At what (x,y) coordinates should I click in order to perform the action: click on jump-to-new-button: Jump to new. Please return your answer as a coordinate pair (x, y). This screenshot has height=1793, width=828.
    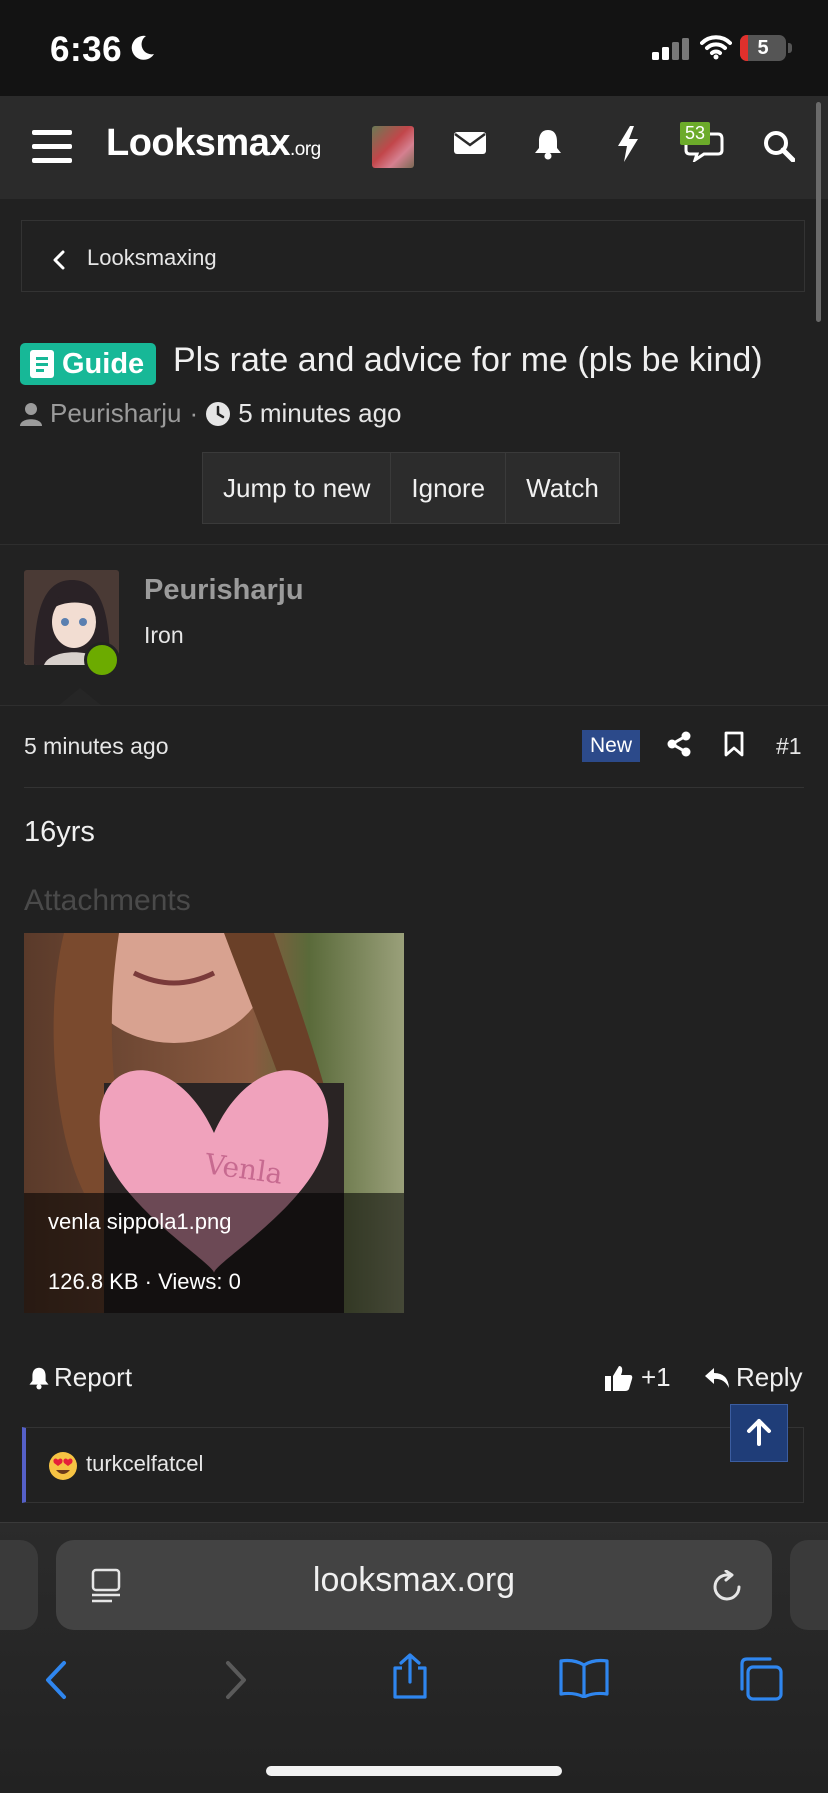
    Looking at the image, I should click on (297, 488).